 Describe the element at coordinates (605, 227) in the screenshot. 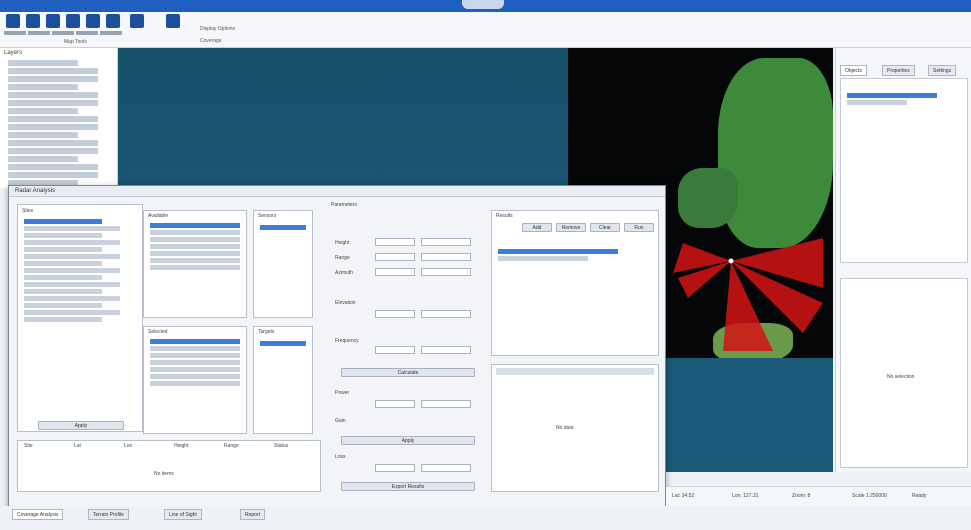

I see `results-clear-button: Clear` at that location.